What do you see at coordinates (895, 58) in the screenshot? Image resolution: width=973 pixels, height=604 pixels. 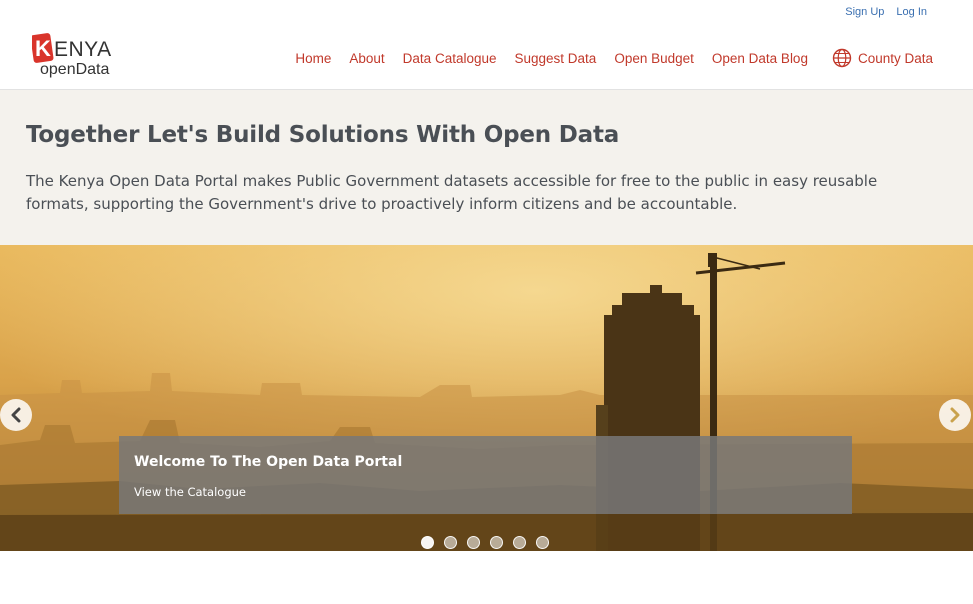 I see `county-data-label: County Data` at bounding box center [895, 58].